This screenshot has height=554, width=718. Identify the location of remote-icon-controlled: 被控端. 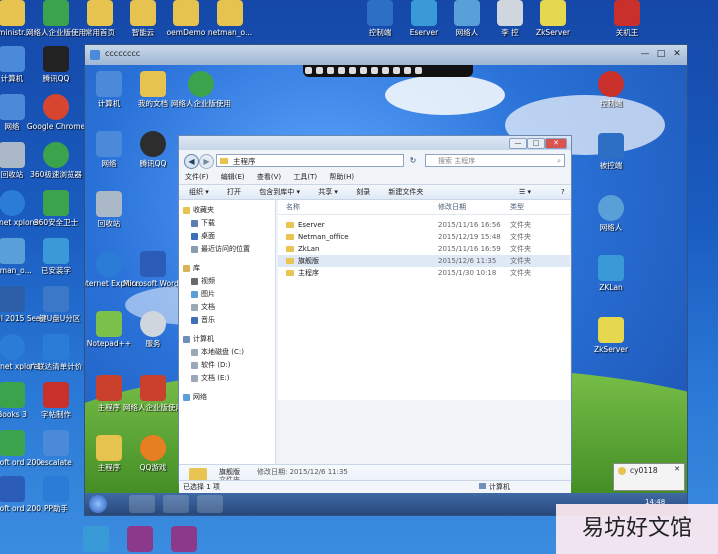
(611, 151).